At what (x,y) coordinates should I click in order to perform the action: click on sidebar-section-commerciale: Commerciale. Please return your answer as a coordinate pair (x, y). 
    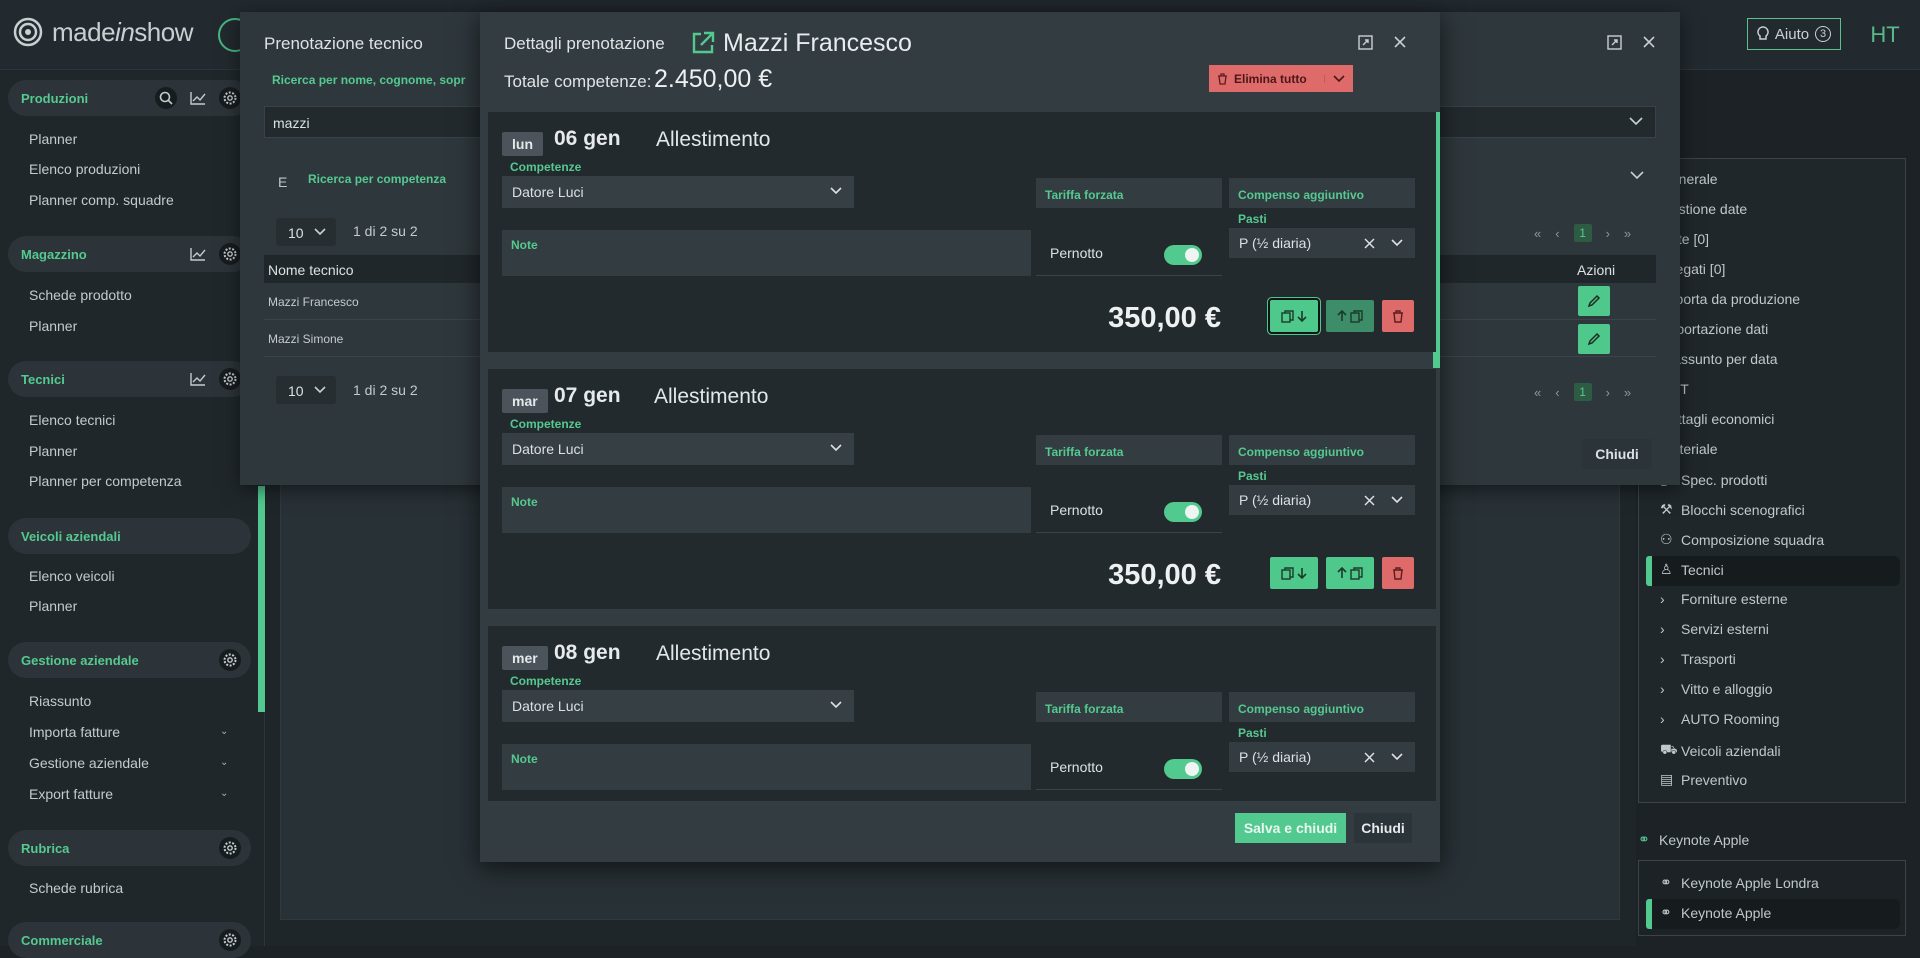
    Looking at the image, I should click on (129, 940).